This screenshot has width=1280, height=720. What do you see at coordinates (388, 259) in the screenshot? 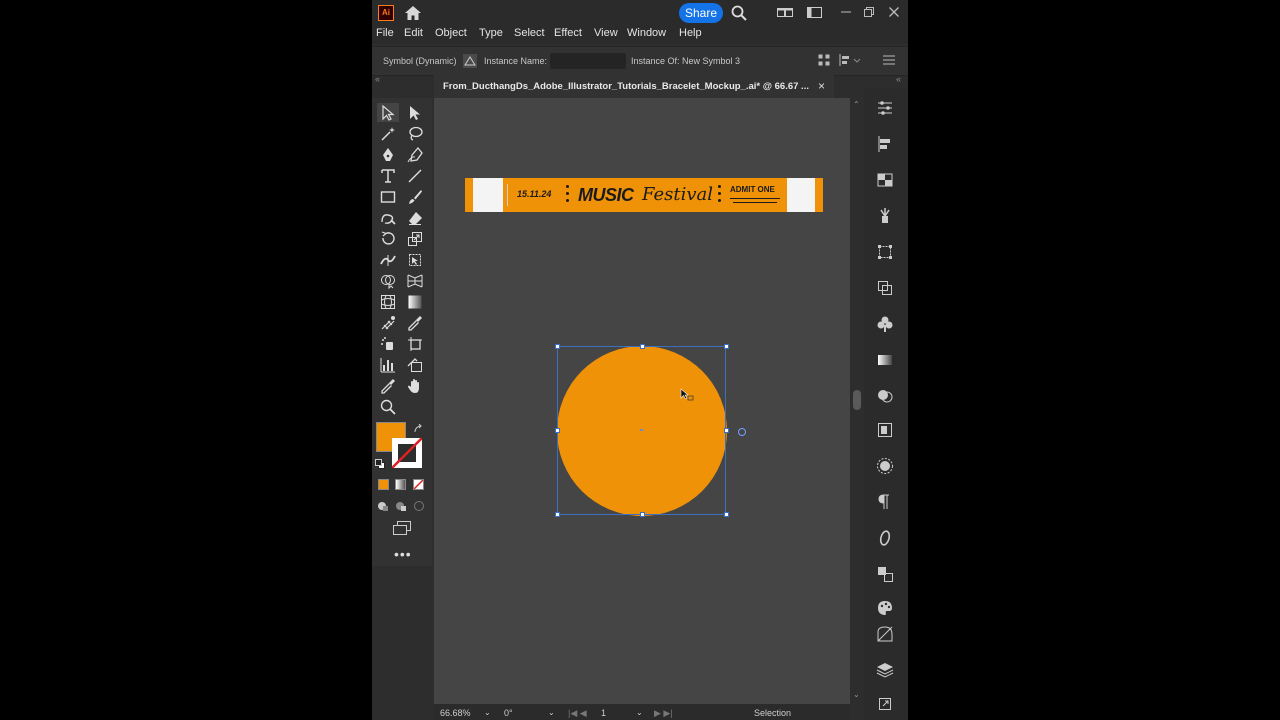
I see `width-tool-icon` at bounding box center [388, 259].